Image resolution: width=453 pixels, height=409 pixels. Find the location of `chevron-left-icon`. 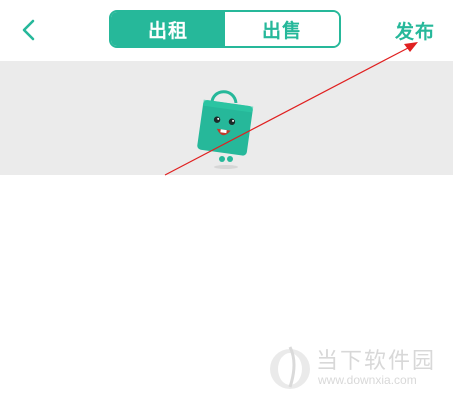

chevron-left-icon is located at coordinates (28, 30).